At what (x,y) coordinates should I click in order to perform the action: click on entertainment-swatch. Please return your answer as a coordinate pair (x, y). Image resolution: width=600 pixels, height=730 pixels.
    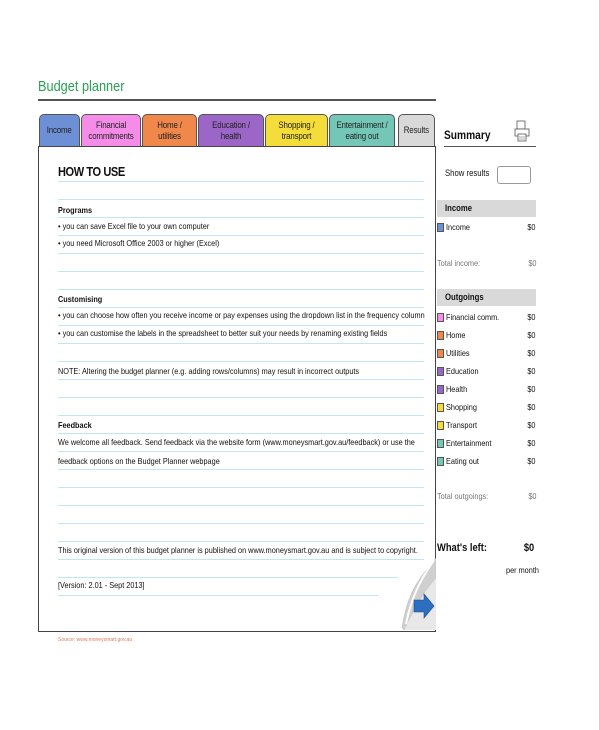
    Looking at the image, I should click on (440, 443).